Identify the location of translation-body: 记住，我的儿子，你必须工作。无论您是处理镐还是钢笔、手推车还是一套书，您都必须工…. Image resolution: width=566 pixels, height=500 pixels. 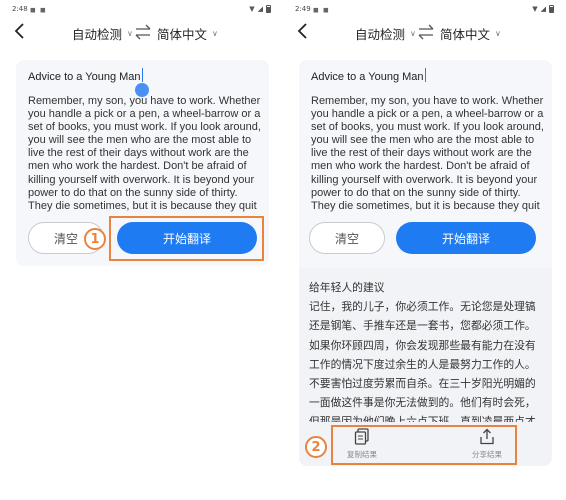
(422, 361).